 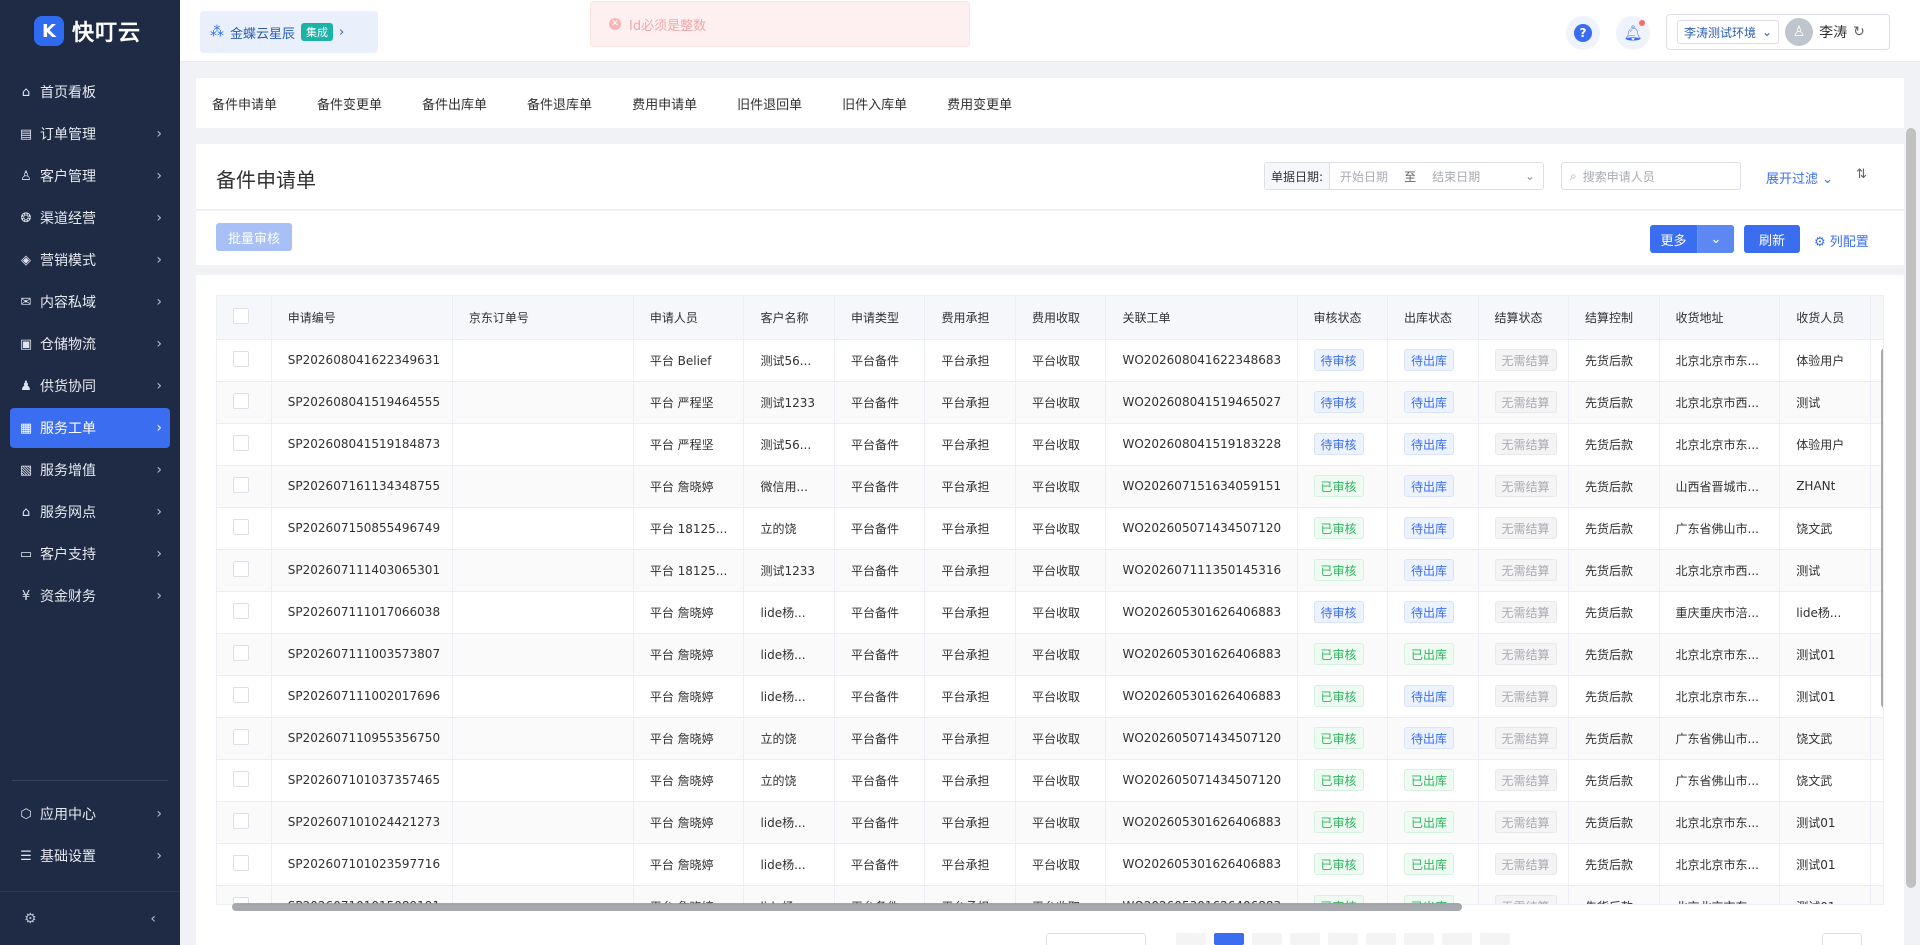 I want to click on column-header: 京东订单号, so click(x=543, y=318).